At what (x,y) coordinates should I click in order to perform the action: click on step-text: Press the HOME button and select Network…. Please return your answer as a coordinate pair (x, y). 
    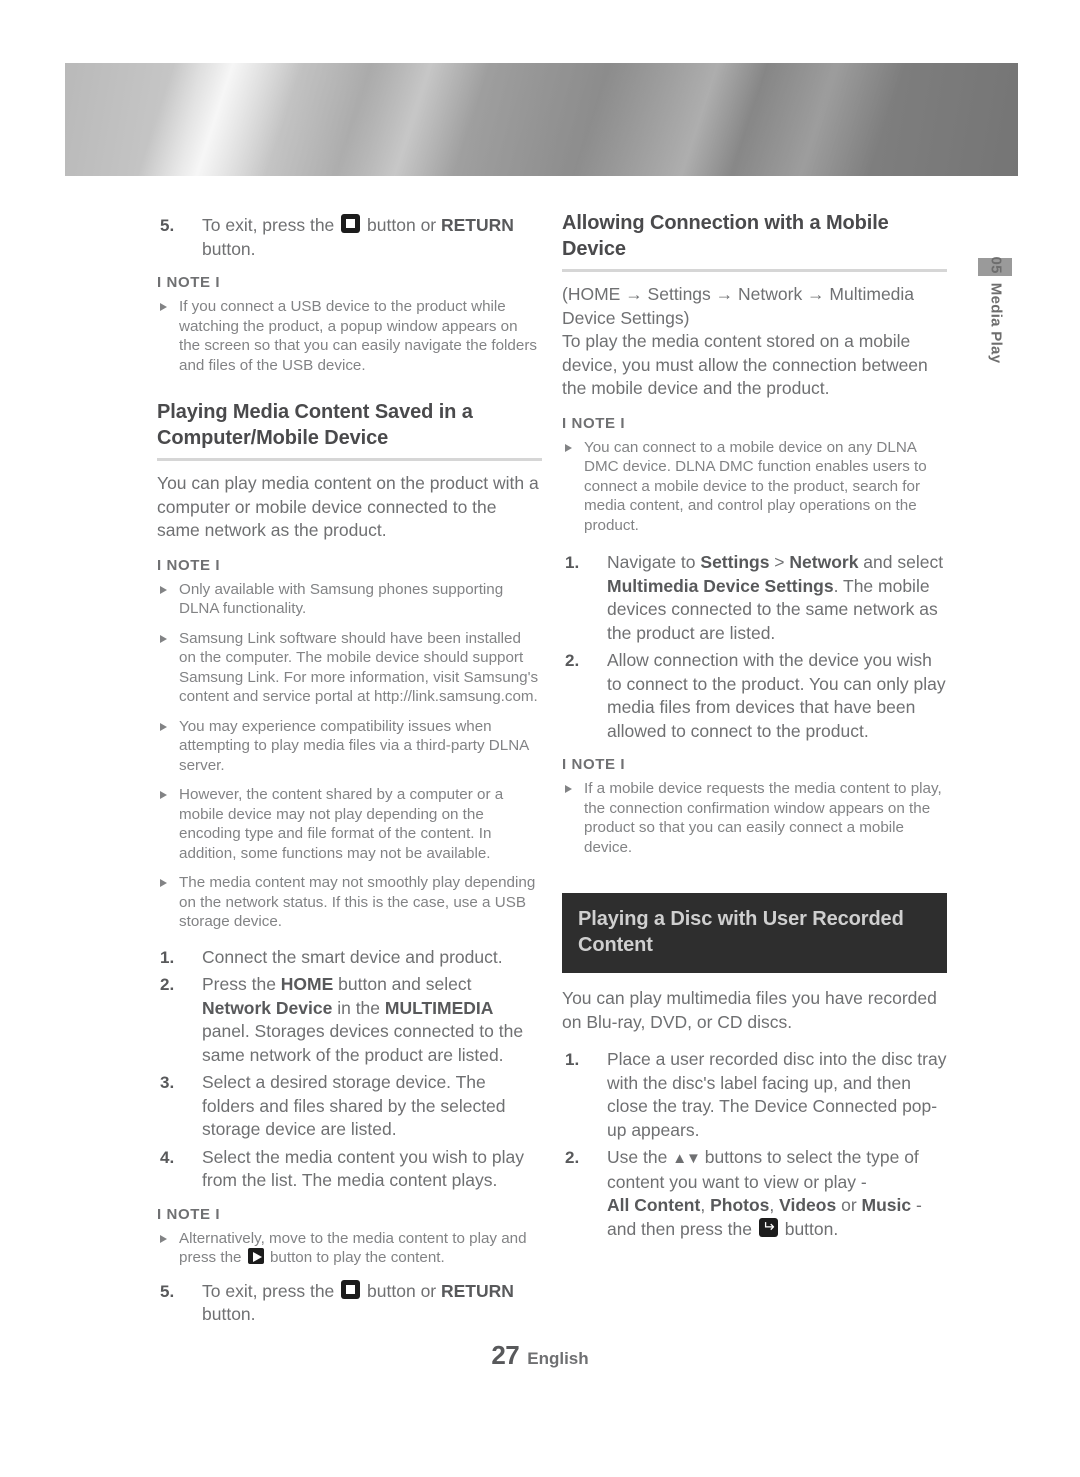
    Looking at the image, I should click on (363, 1019).